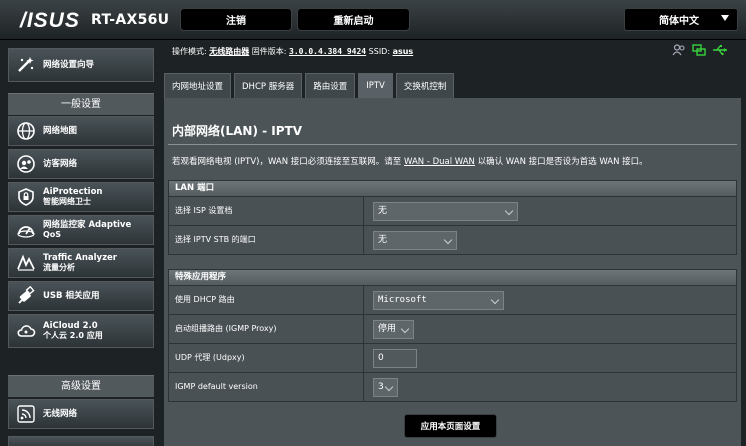 This screenshot has width=746, height=446. I want to click on traffic-analyzer-sublabel: 流量分析, so click(59, 267).